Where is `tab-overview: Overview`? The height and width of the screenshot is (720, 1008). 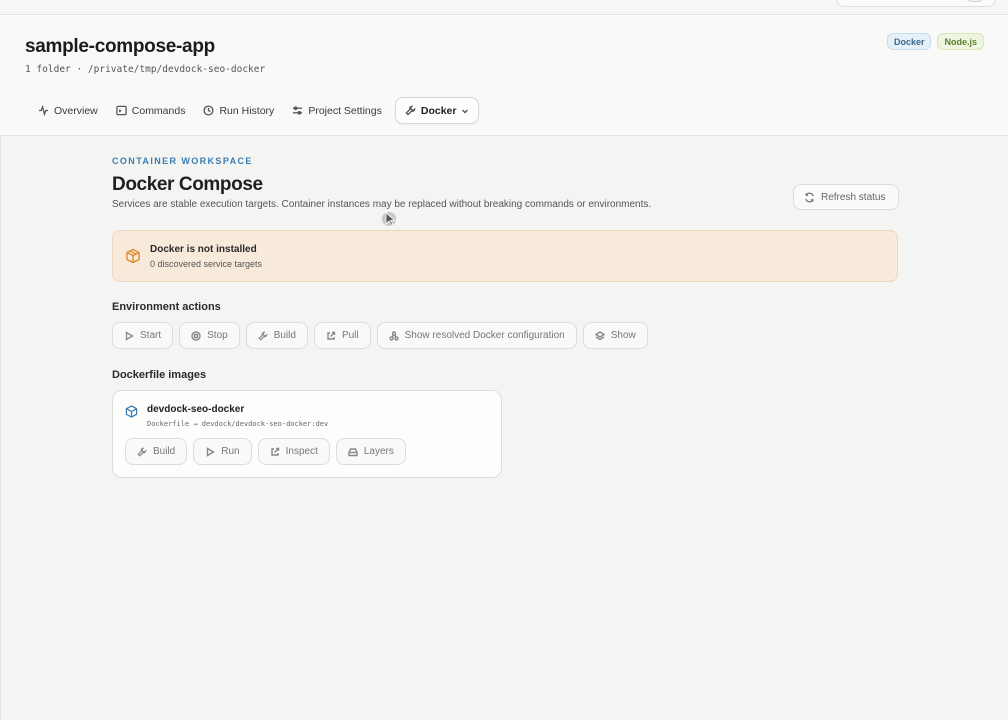 tab-overview: Overview is located at coordinates (68, 110).